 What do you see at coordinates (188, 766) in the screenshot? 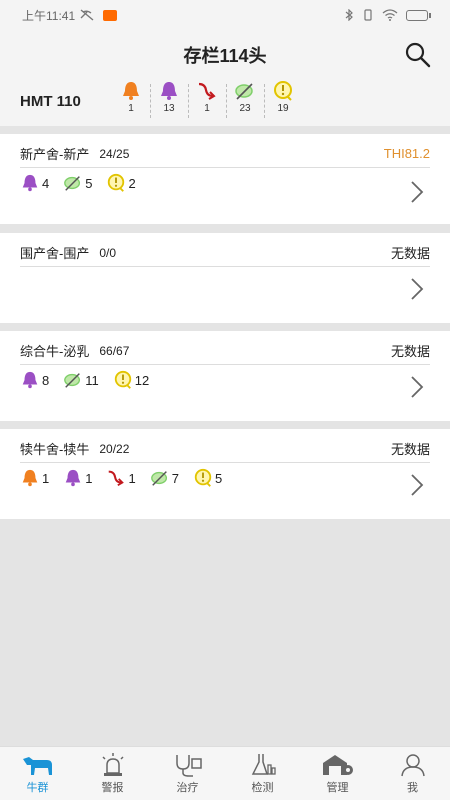
I see `stethoscope-icon` at bounding box center [188, 766].